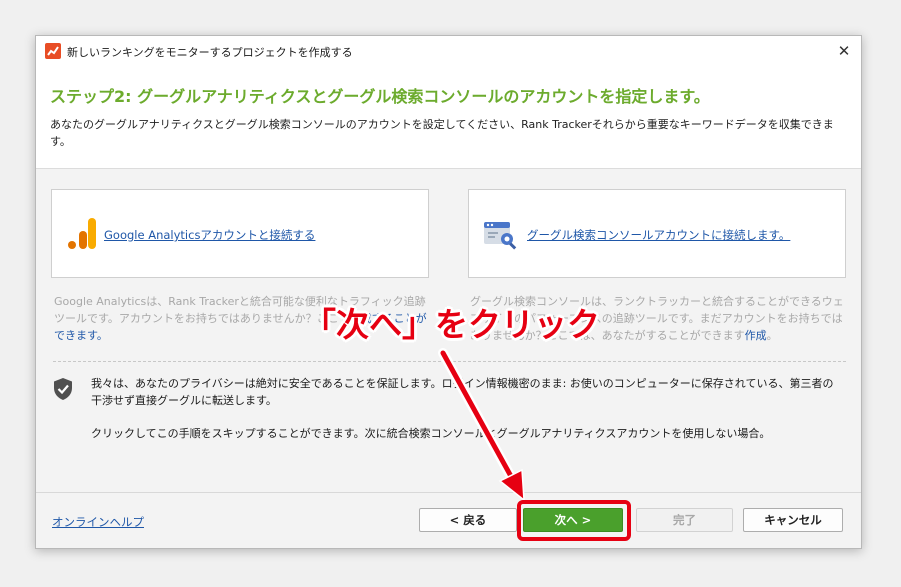 This screenshot has height=587, width=901. I want to click on click-next-annotation: 「次へ」をクリック, so click(451, 324).